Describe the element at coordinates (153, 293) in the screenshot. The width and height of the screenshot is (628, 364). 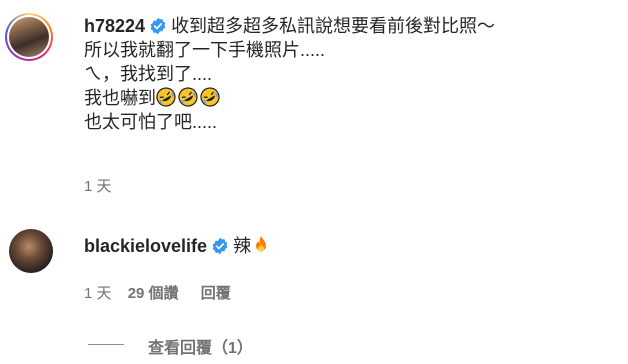
I see `comment-2-likes: 29 個讚` at that location.